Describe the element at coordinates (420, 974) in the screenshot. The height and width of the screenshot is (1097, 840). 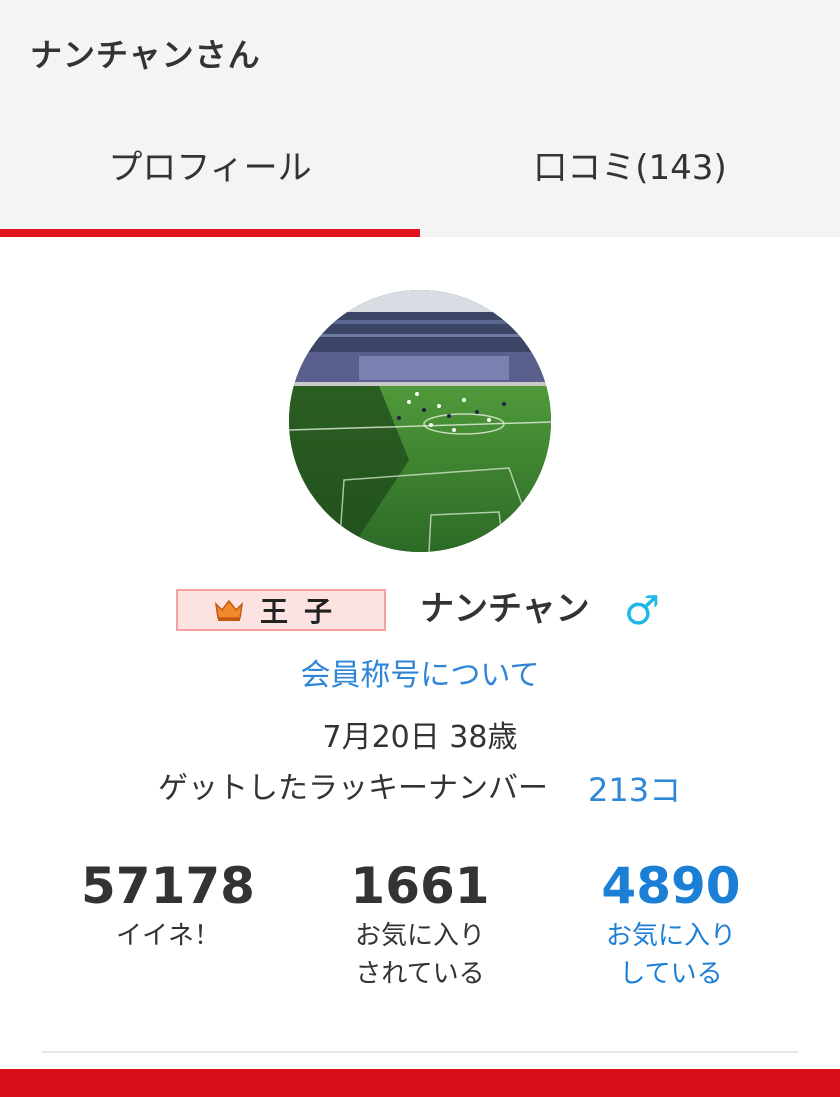
I see `stat-favorited-by-label-2: されている` at that location.